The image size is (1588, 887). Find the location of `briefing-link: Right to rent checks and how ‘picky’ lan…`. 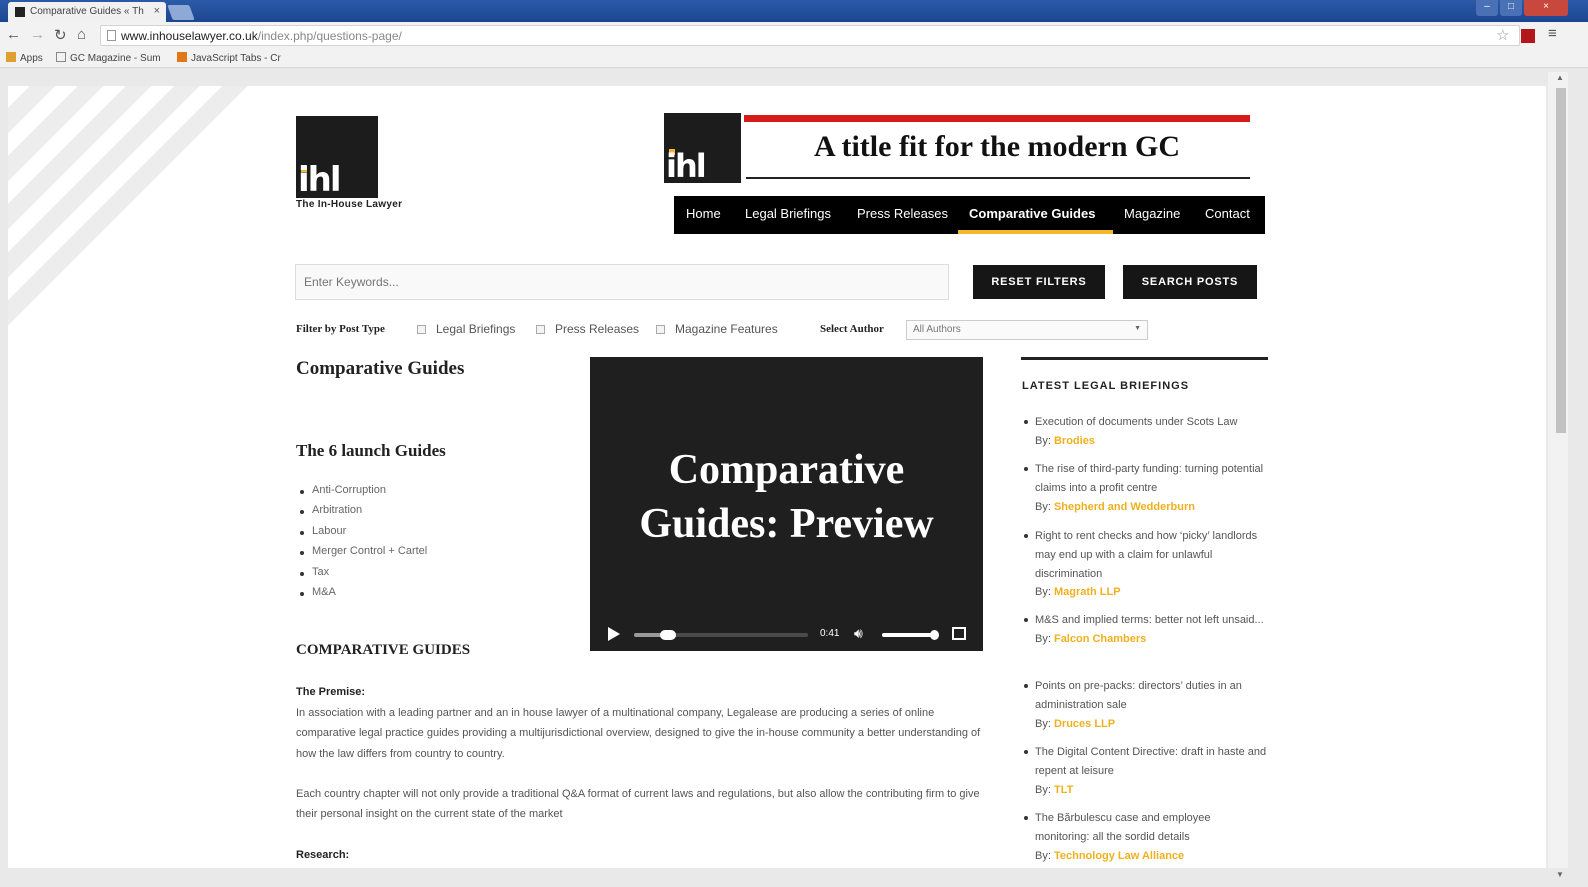

briefing-link: Right to rent checks and how ‘picky’ lan… is located at coordinates (1151, 555).